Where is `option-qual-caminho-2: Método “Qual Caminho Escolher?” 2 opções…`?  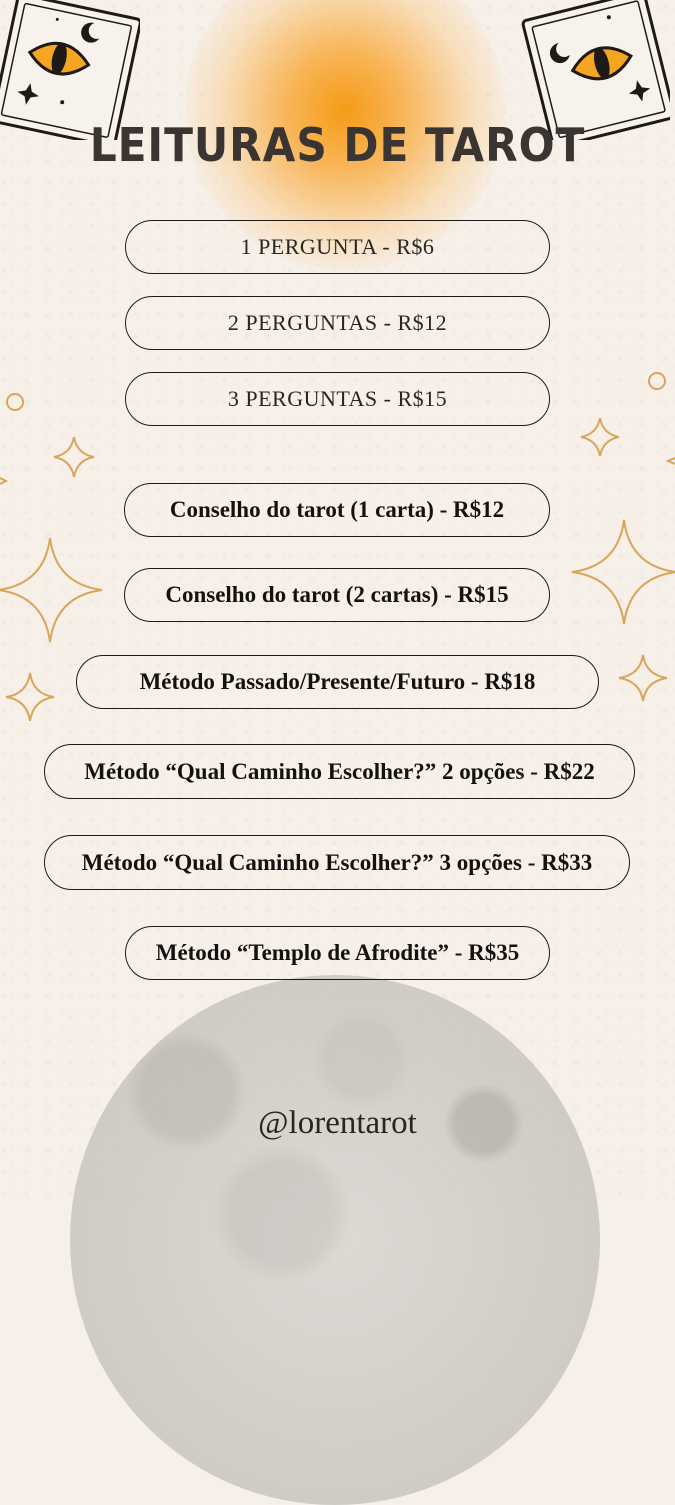 option-qual-caminho-2: Método “Qual Caminho Escolher?” 2 opções… is located at coordinates (339, 771).